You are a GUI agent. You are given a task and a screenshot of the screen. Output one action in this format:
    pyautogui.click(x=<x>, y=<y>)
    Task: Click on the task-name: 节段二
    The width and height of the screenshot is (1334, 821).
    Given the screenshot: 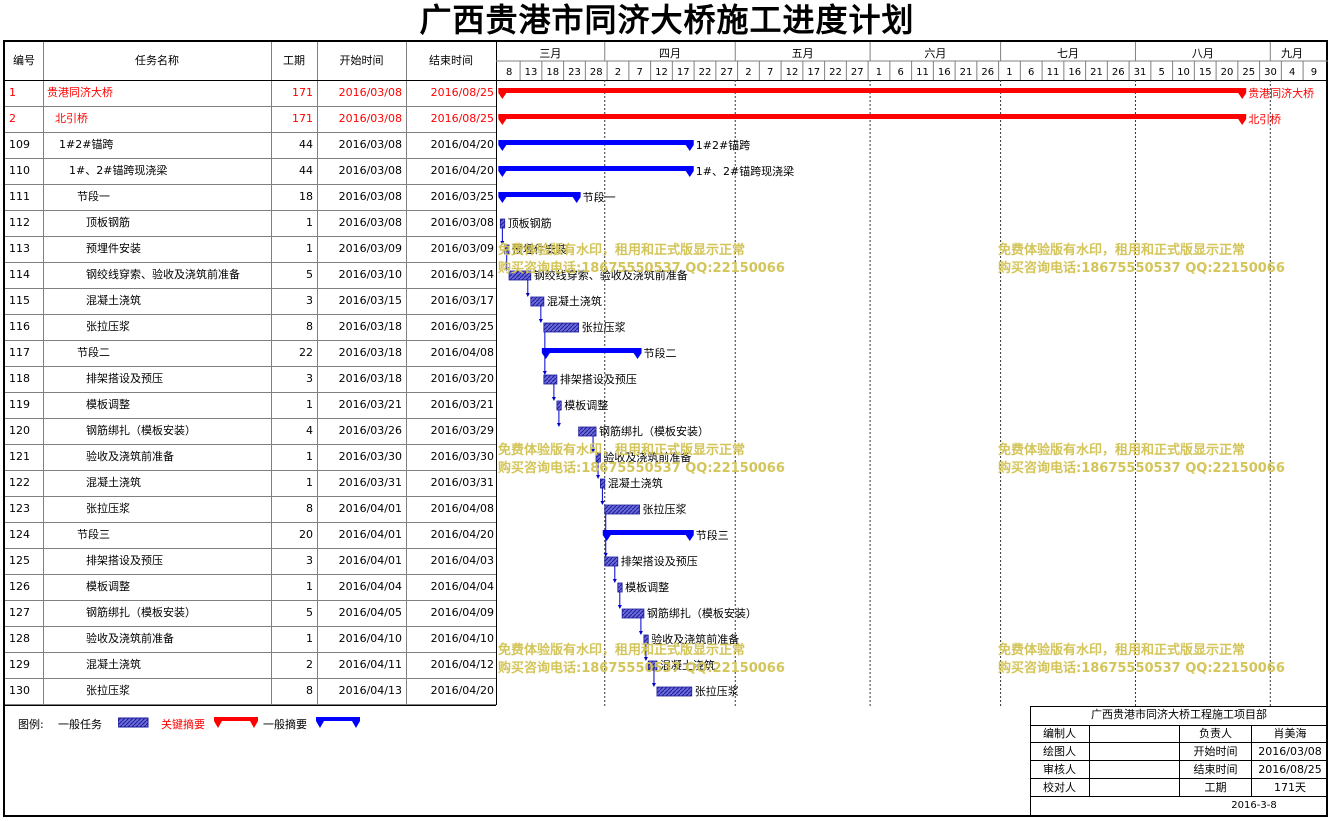 What is the action you would take?
    pyautogui.click(x=93, y=352)
    